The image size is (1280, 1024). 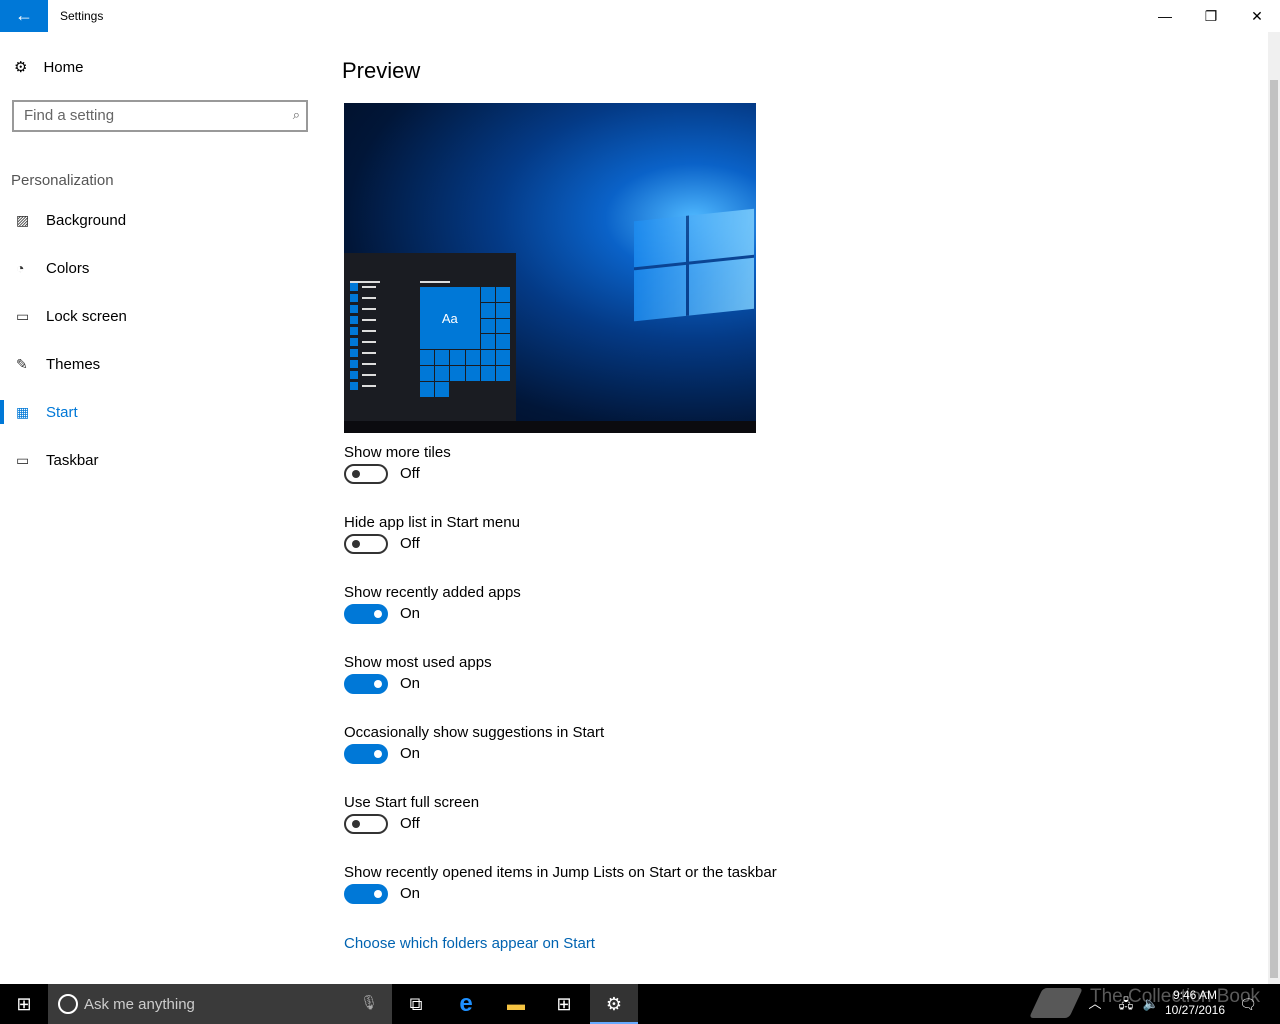 I want to click on cortana-icon, so click(x=68, y=1004).